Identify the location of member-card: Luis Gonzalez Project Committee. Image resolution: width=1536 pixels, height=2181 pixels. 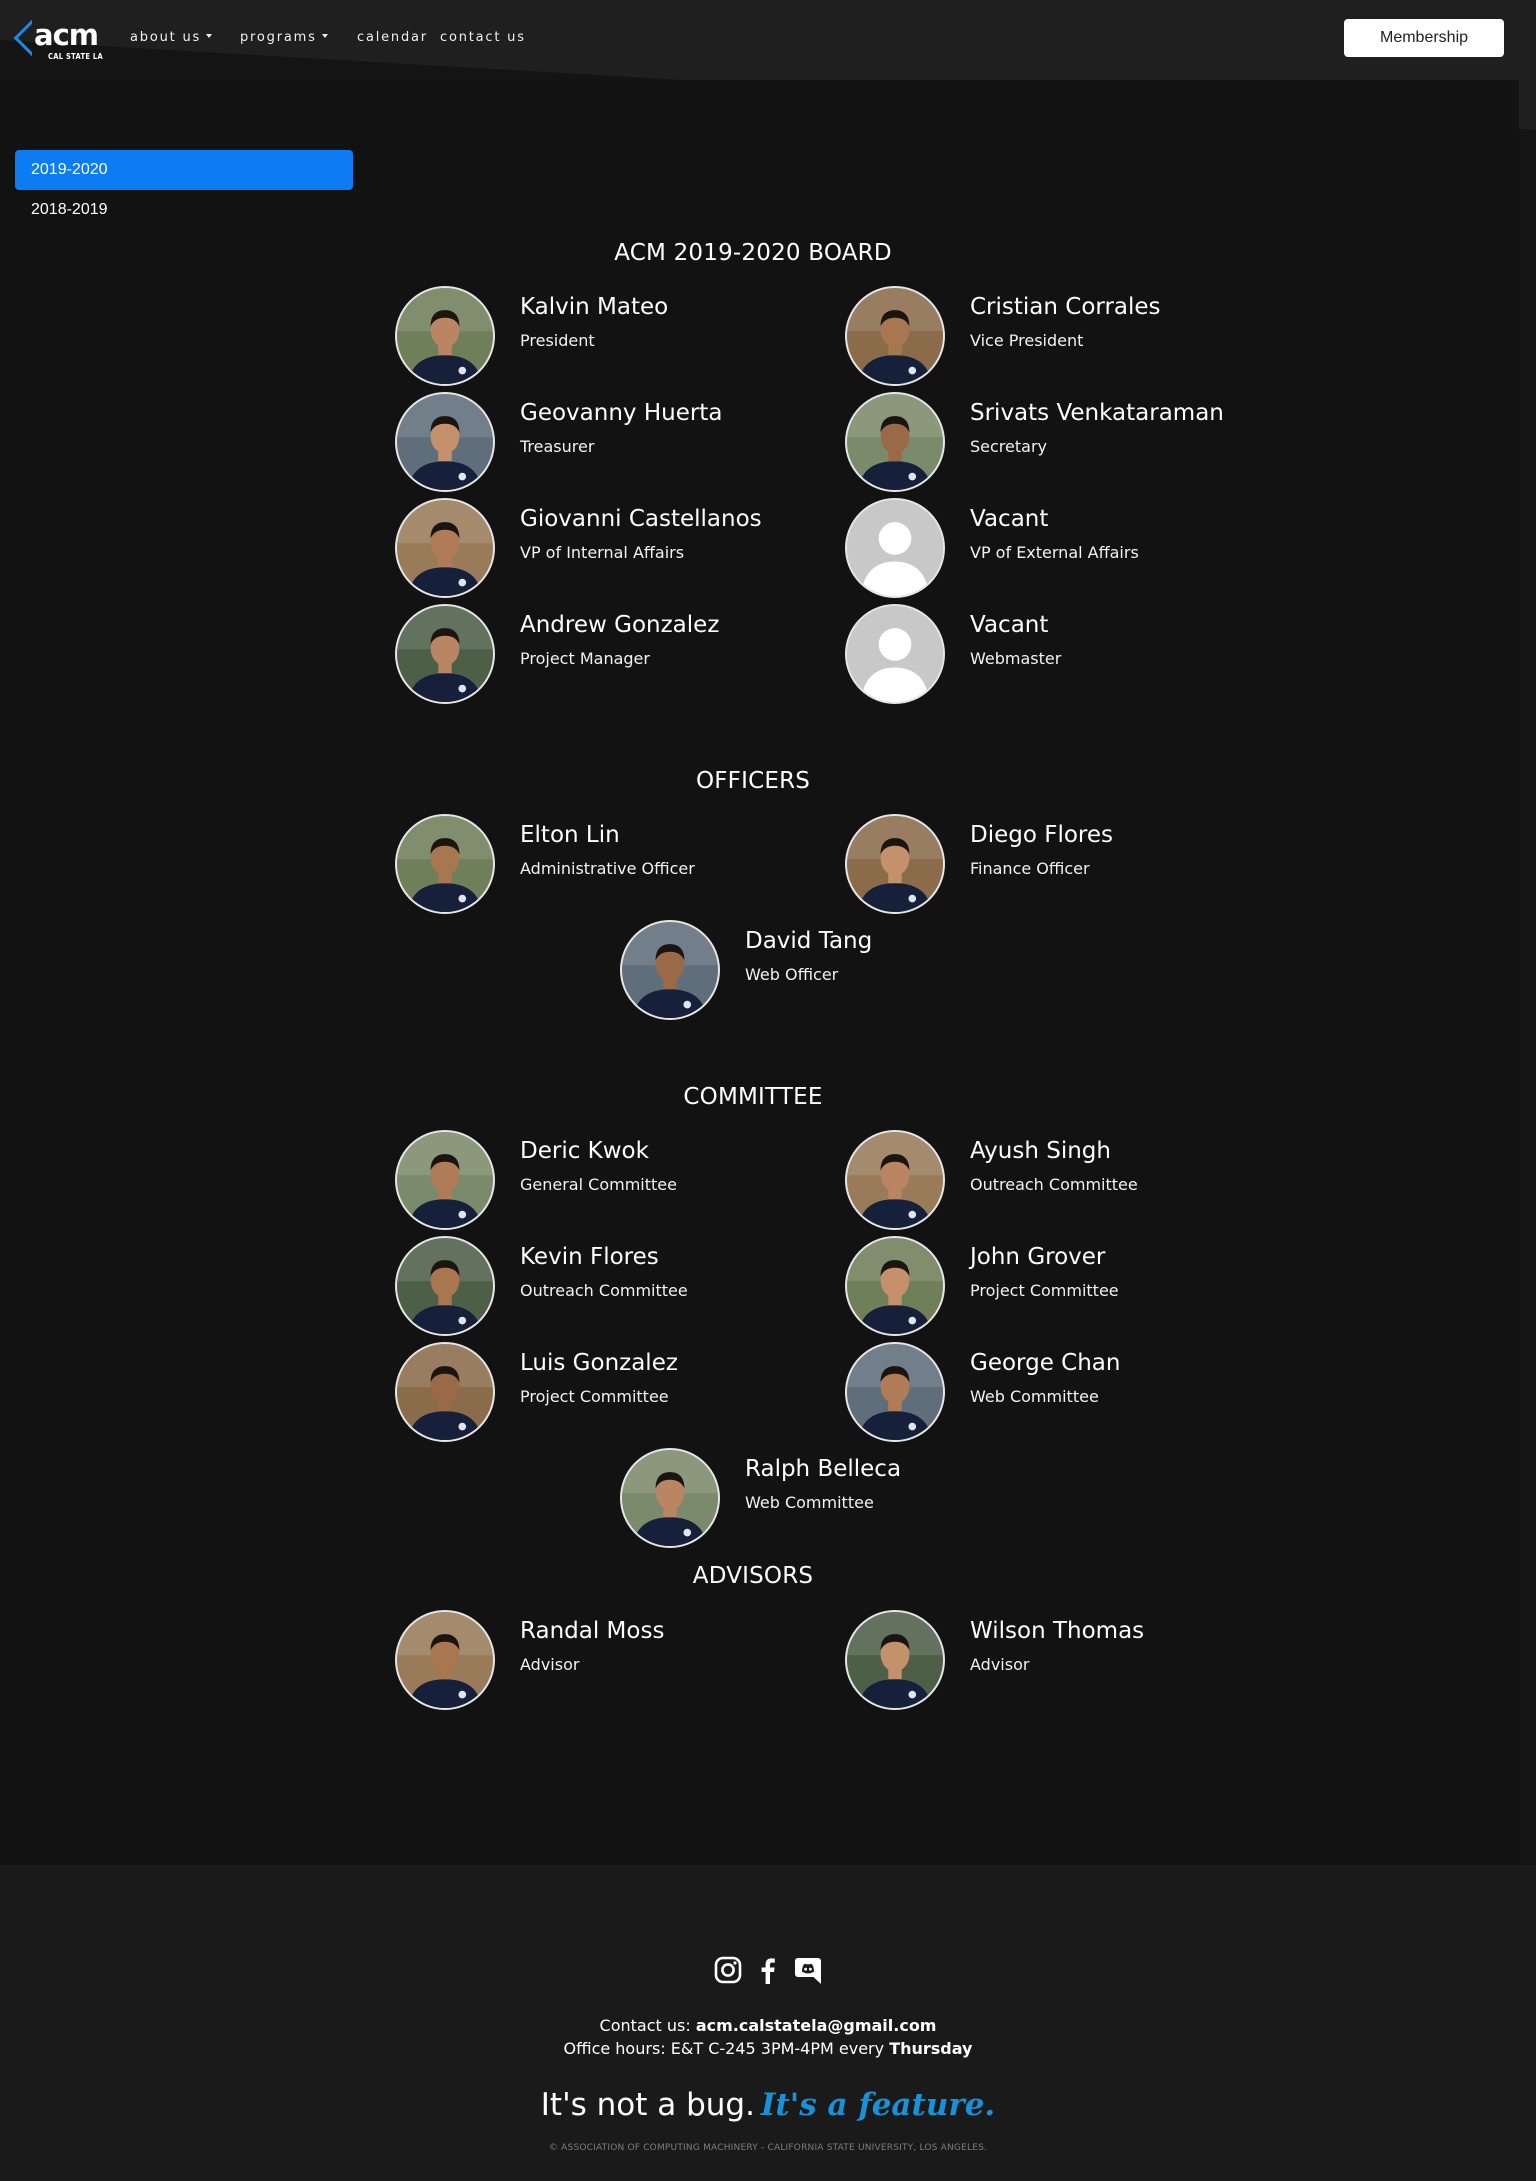
(615, 1393).